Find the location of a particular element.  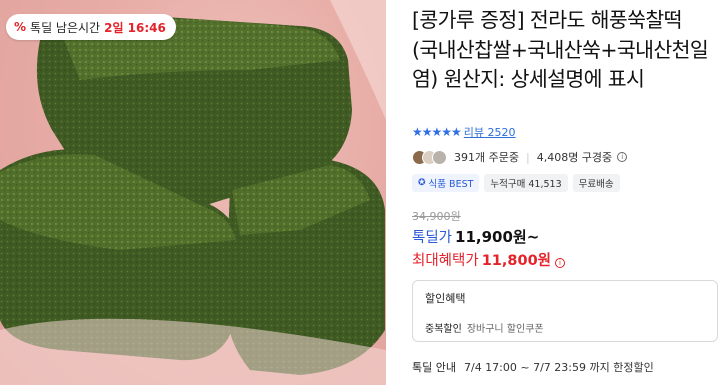

best-badge-icon: ✪ is located at coordinates (422, 183).